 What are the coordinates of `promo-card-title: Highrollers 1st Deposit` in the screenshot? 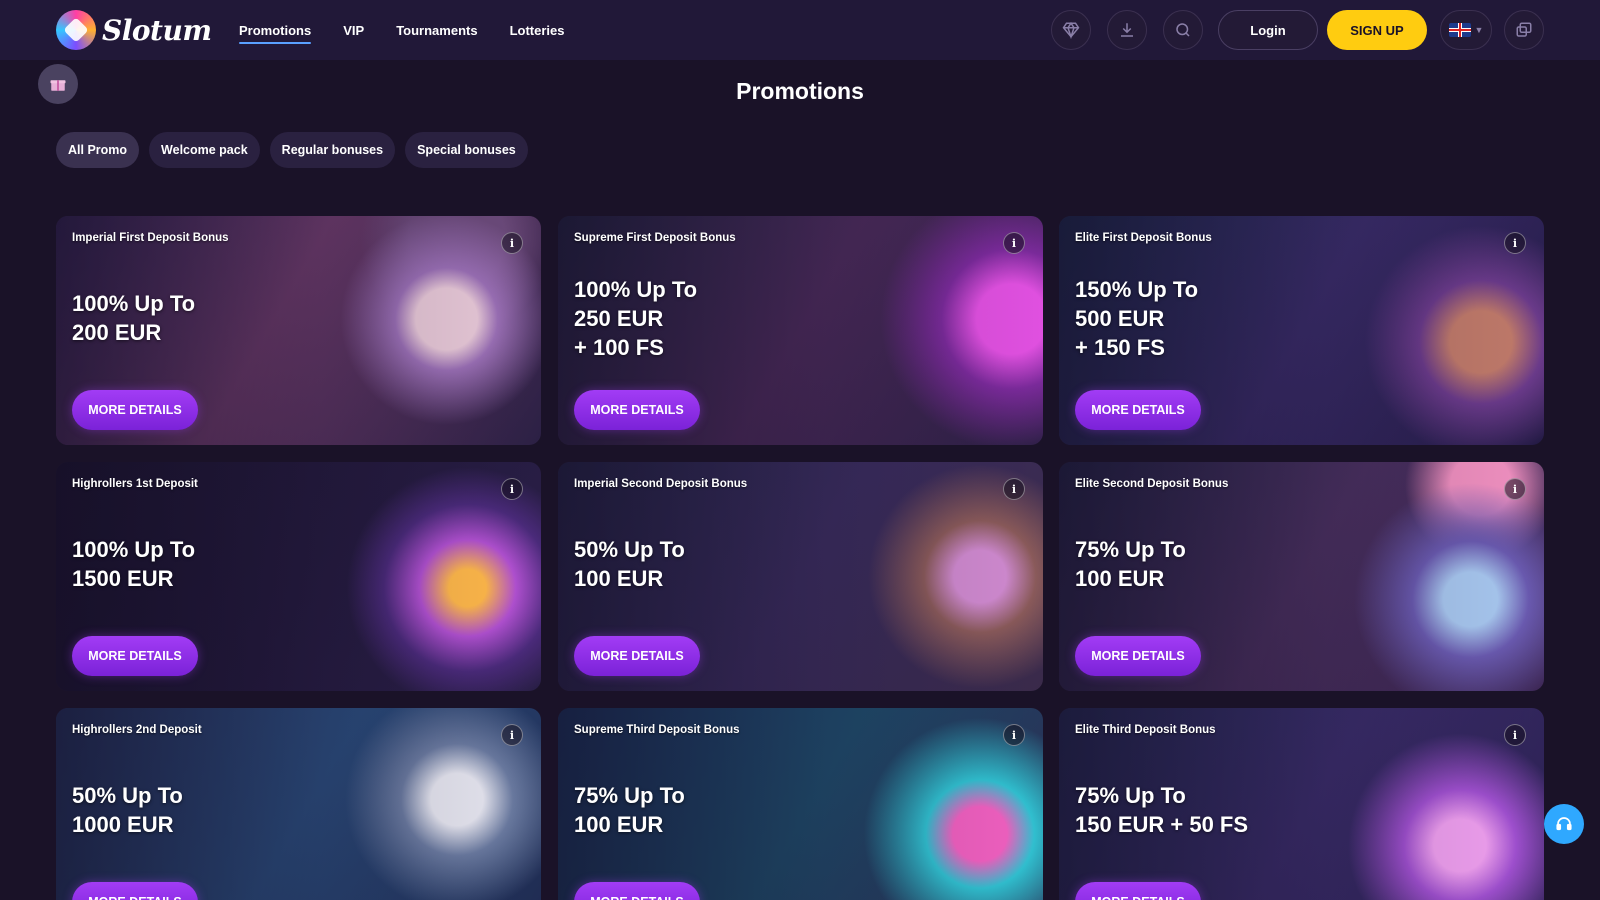 It's located at (135, 484).